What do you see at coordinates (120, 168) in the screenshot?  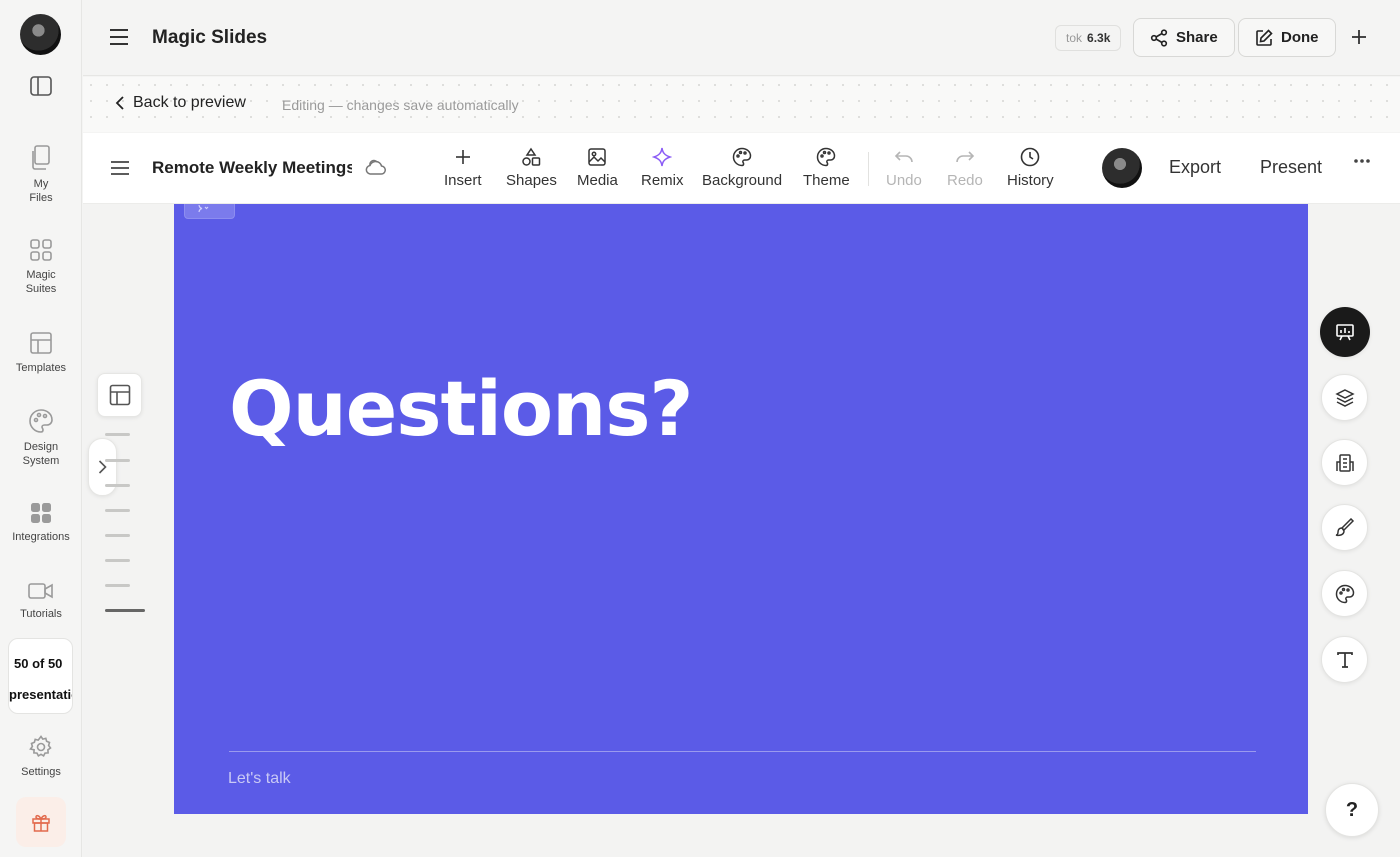 I see `slides-menu-icon` at bounding box center [120, 168].